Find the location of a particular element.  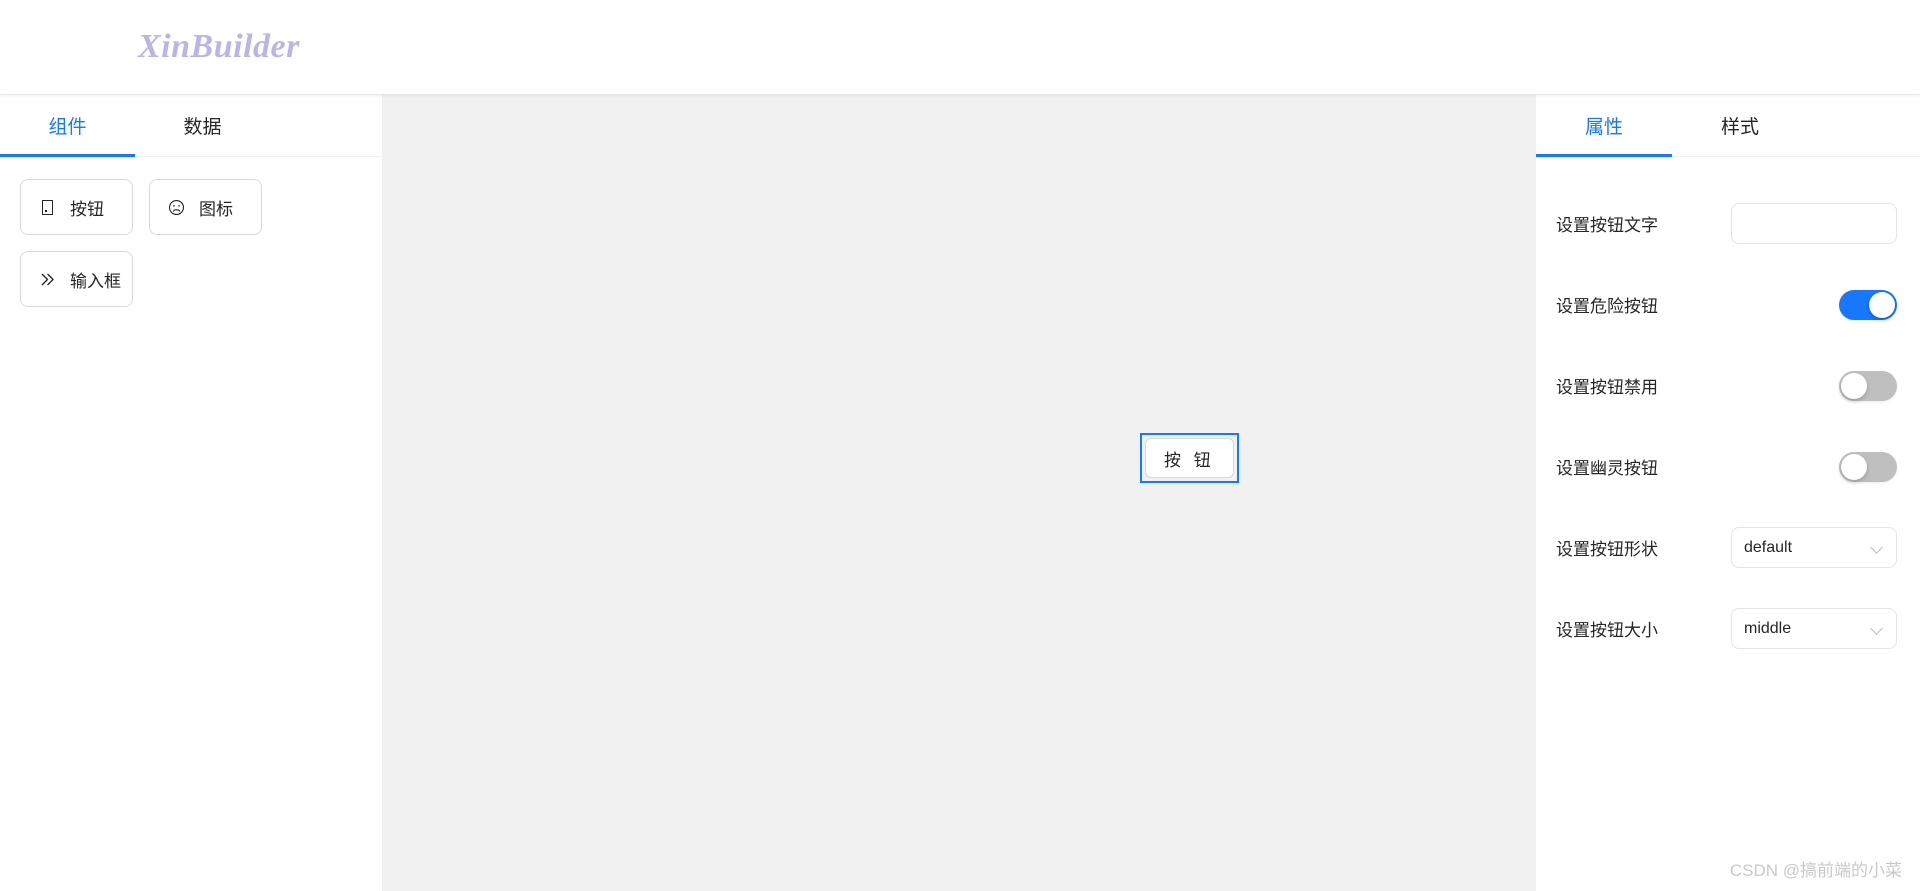

prop-control-danger-button is located at coordinates (1815, 304).